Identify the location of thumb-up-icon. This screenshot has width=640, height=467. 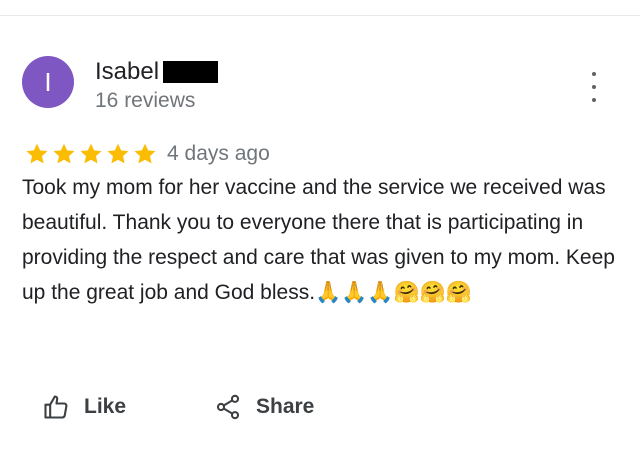
(56, 407).